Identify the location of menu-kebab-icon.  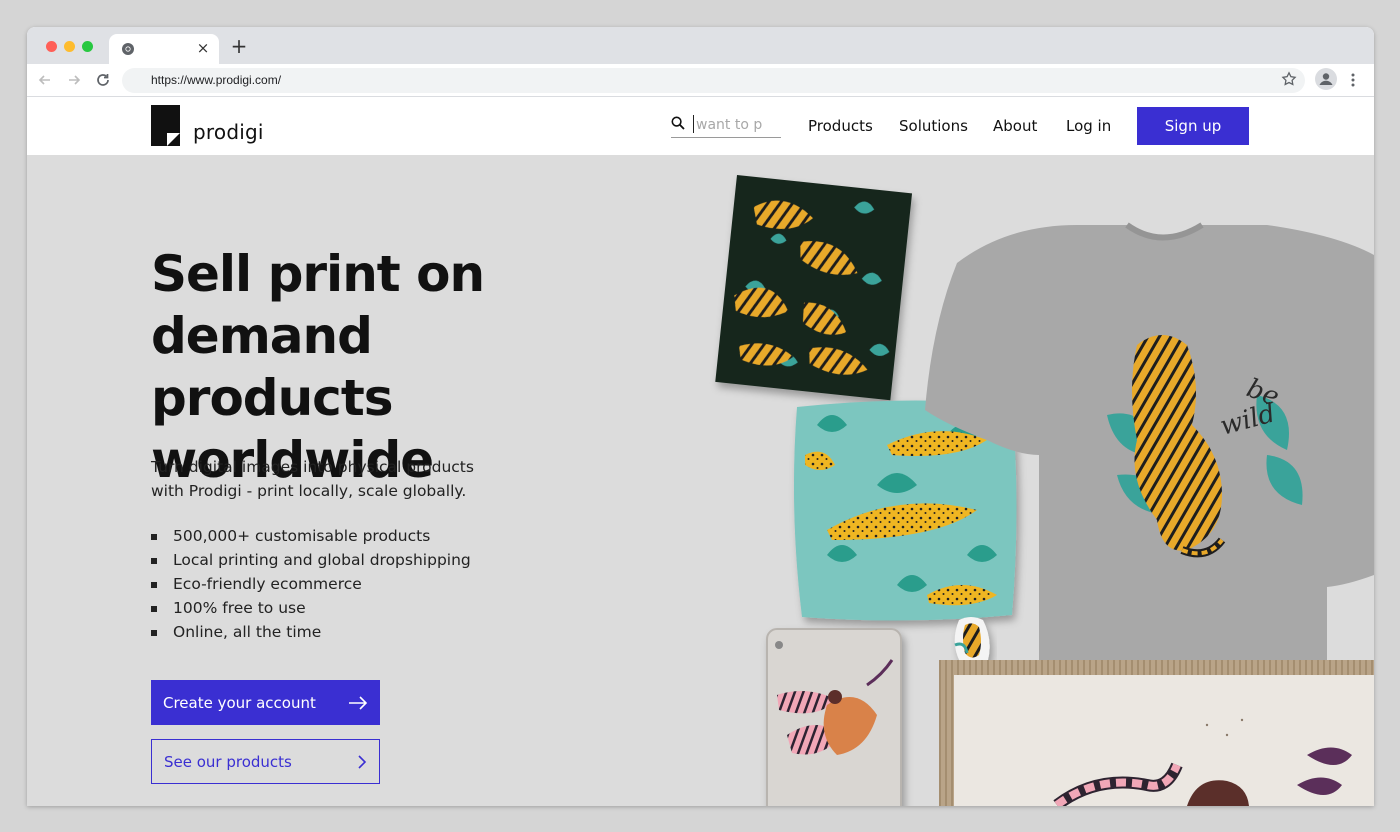
(1353, 80).